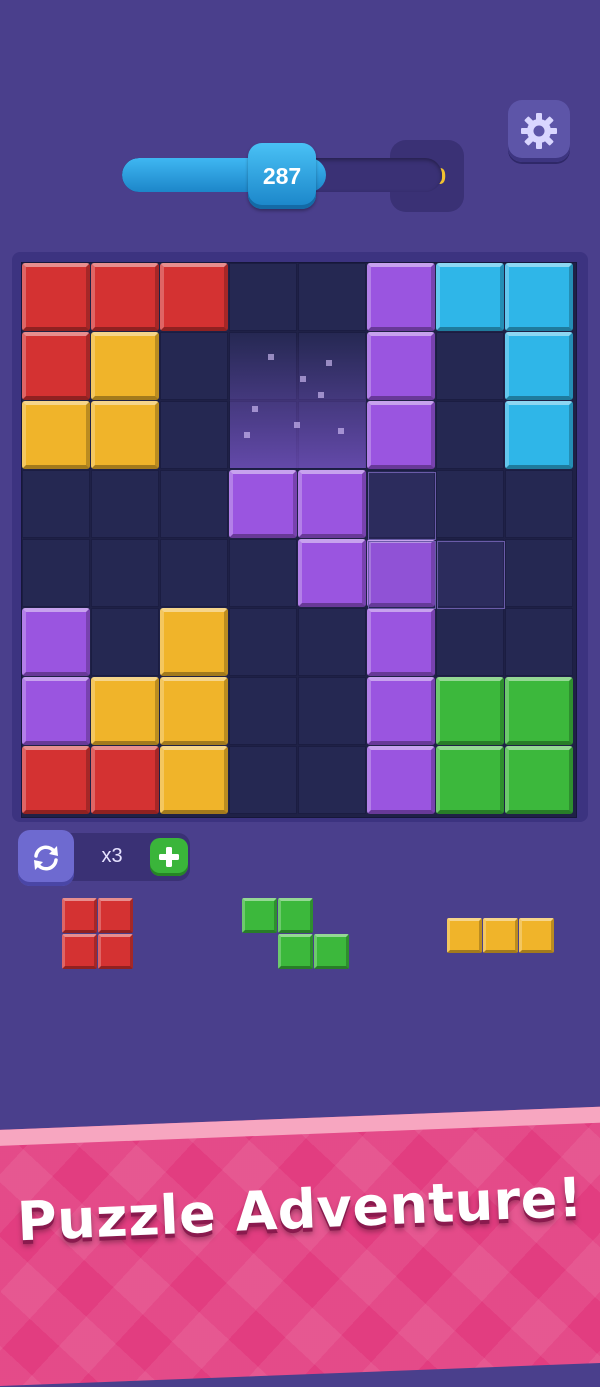 This screenshot has width=600, height=1387. What do you see at coordinates (298, 400) in the screenshot?
I see `clear-effect` at bounding box center [298, 400].